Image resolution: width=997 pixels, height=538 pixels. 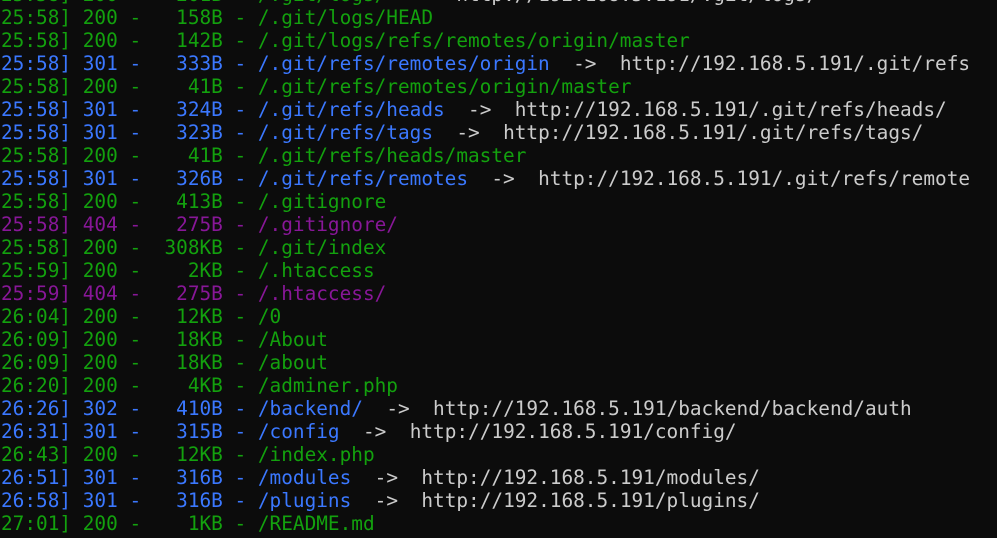 I want to click on response-size: 308KB, so click(x=187, y=247).